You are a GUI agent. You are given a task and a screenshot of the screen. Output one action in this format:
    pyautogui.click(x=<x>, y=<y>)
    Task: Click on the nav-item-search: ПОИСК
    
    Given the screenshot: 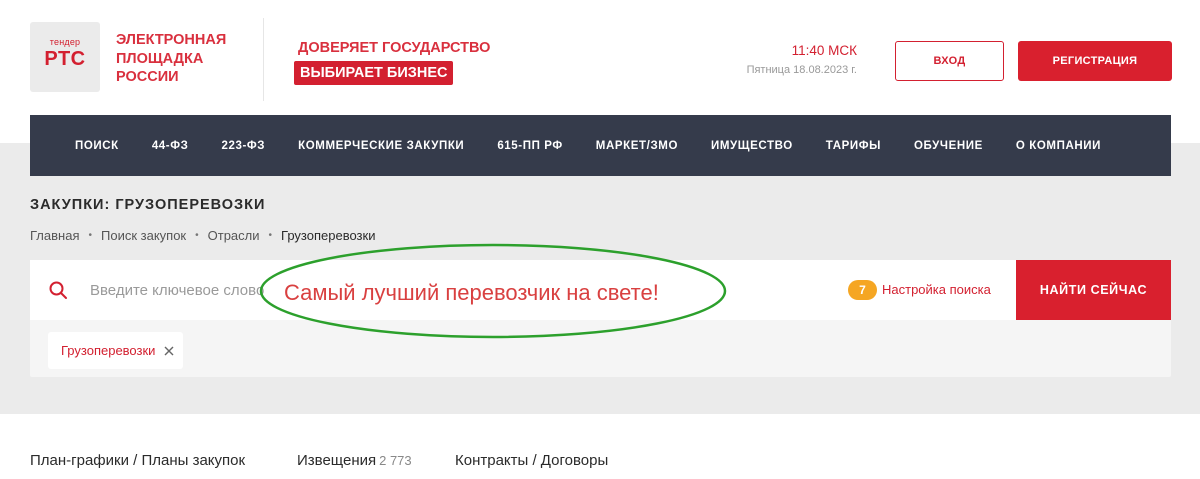 What is the action you would take?
    pyautogui.click(x=97, y=146)
    